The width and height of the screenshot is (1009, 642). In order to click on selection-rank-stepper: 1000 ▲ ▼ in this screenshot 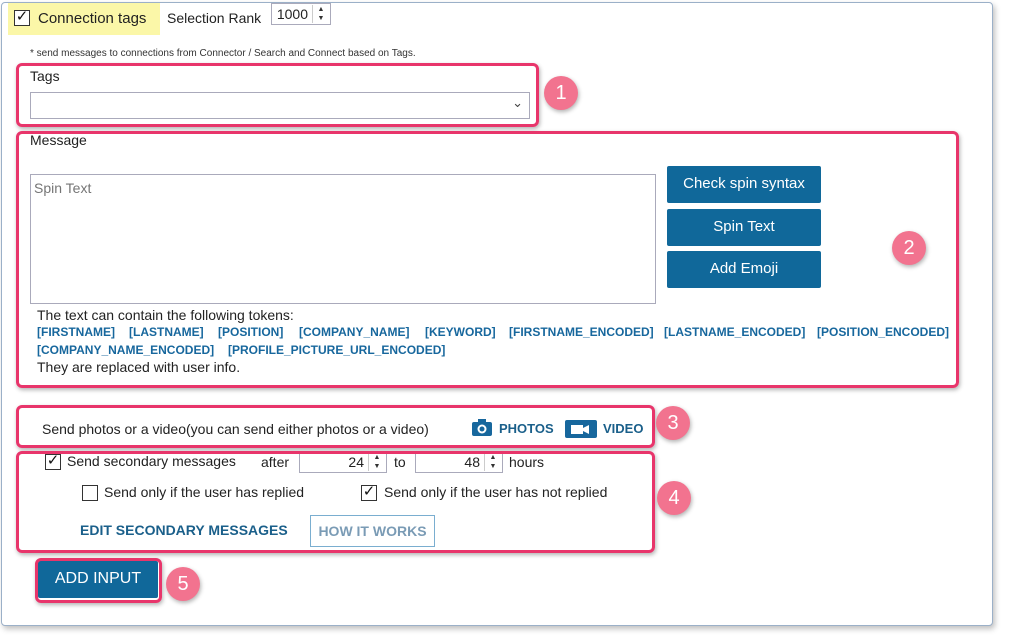, I will do `click(301, 14)`.